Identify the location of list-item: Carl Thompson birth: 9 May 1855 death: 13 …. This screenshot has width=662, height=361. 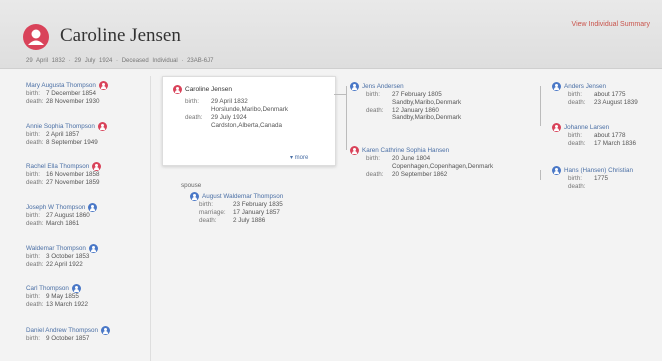
(57, 296).